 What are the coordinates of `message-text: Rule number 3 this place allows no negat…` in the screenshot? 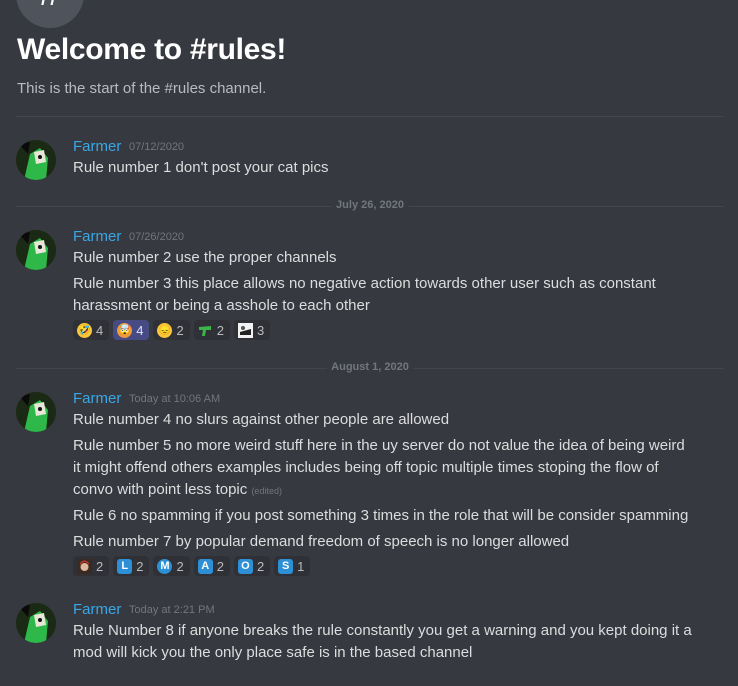 It's located at (364, 283).